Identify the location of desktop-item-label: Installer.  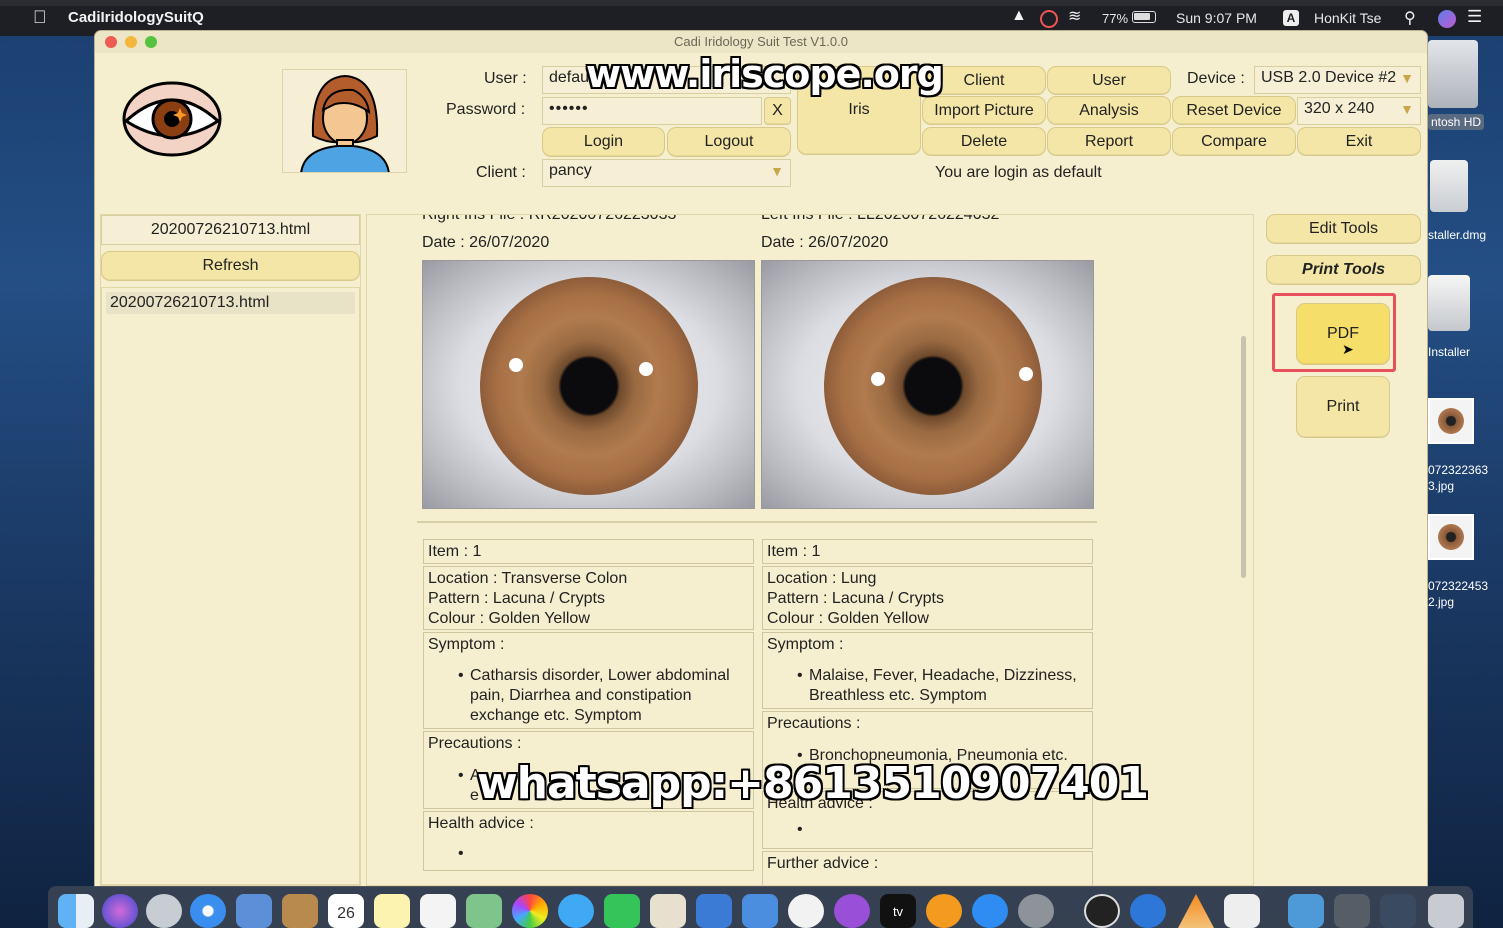
(1449, 352).